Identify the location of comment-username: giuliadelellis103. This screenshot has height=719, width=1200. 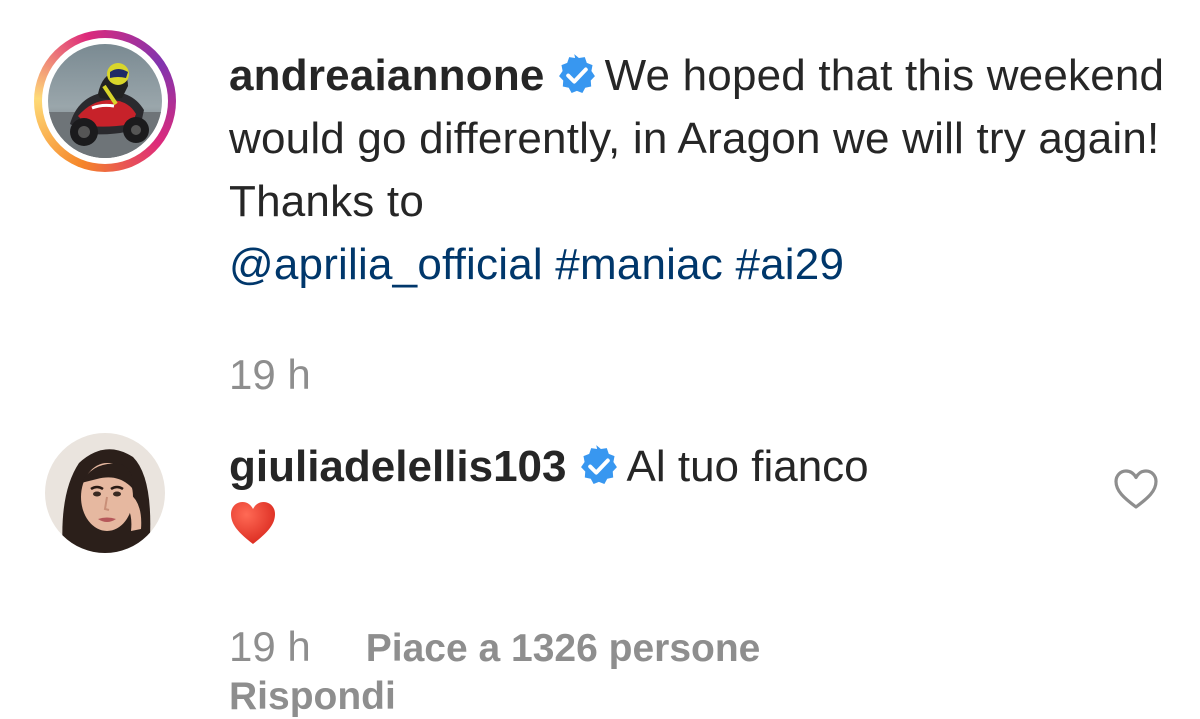
(398, 466).